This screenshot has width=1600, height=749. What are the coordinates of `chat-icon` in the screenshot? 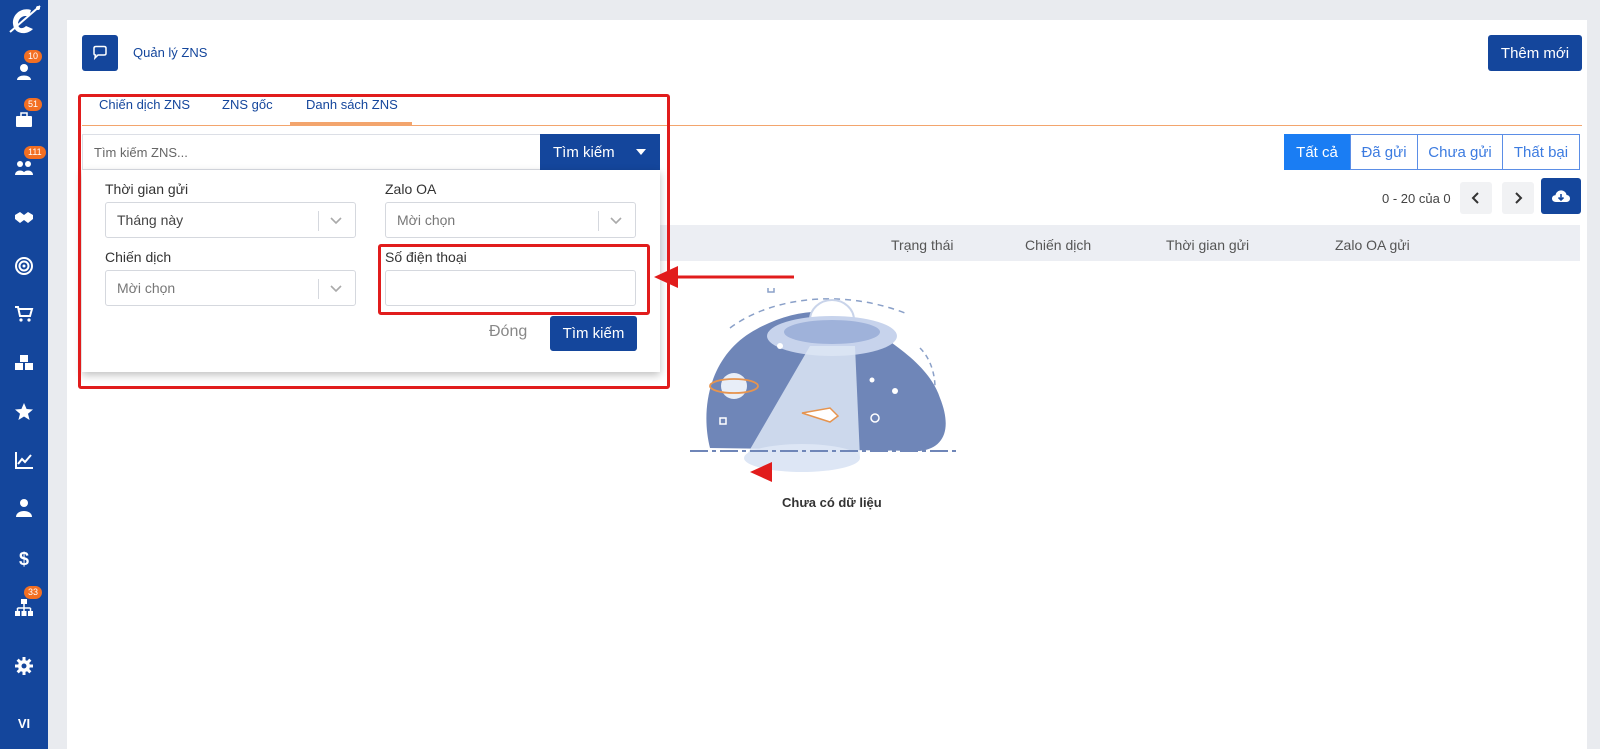 It's located at (100, 53).